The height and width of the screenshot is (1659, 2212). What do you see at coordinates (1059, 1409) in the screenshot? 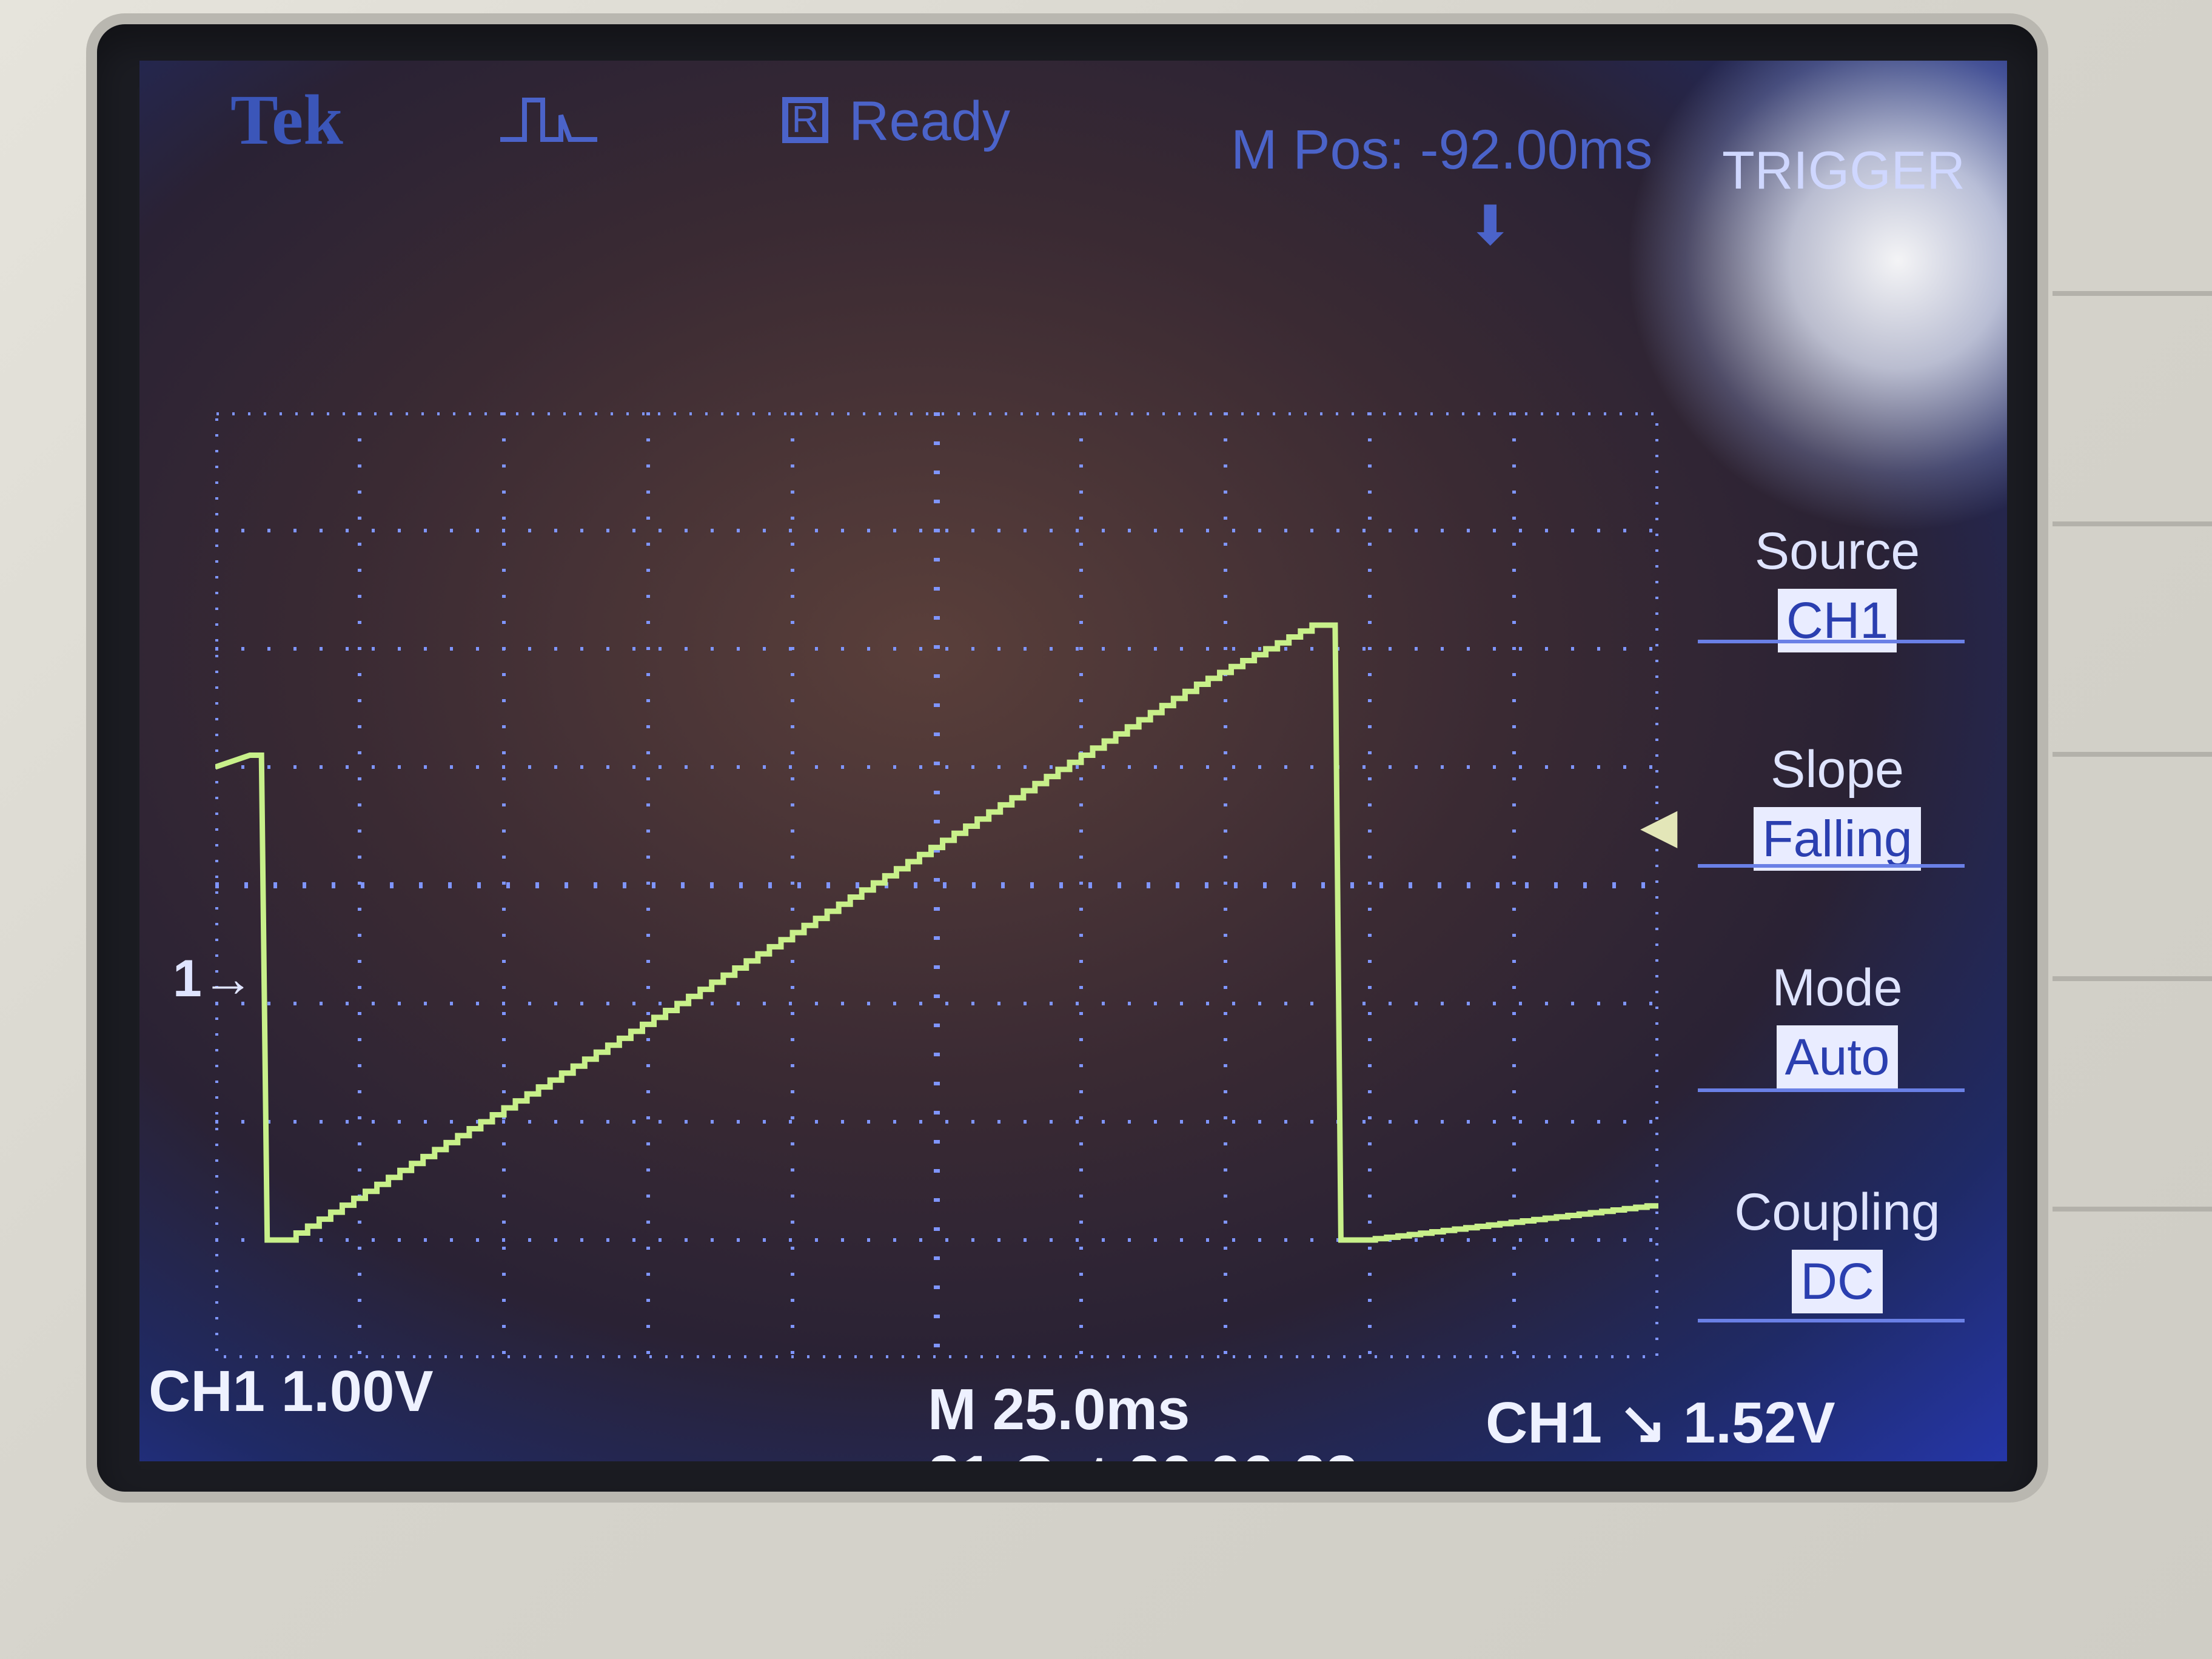
I see `timebase: M 25.0ms` at bounding box center [1059, 1409].